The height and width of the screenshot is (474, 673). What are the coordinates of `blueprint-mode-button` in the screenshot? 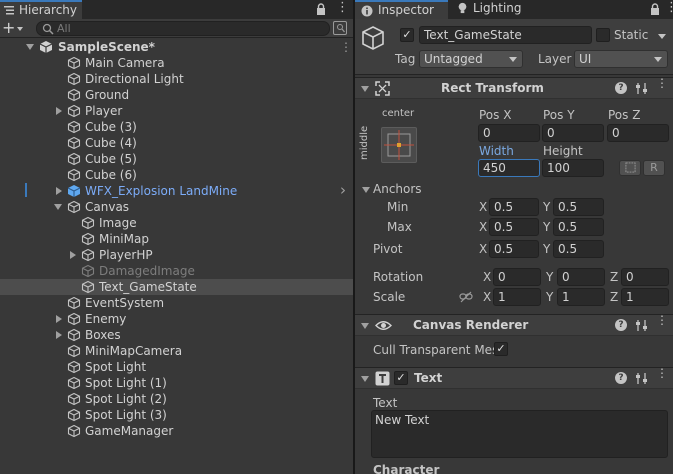 It's located at (630, 168).